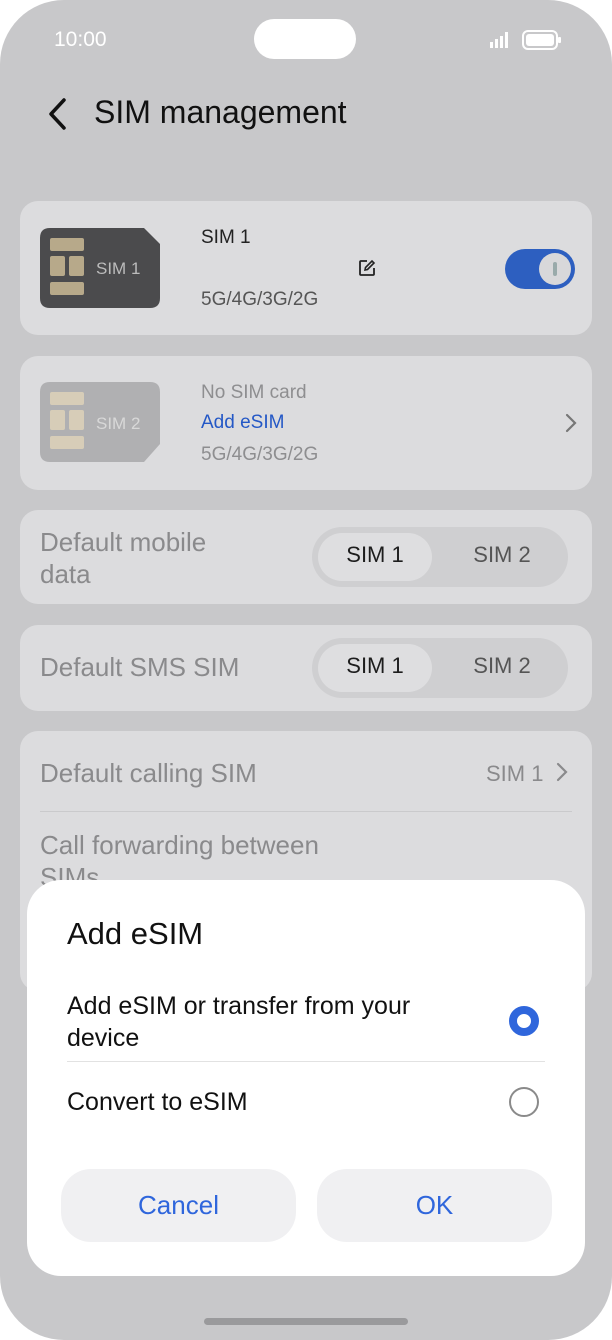 The height and width of the screenshot is (1340, 612). I want to click on default-mobile-data-label: Default mobile data, so click(123, 558).